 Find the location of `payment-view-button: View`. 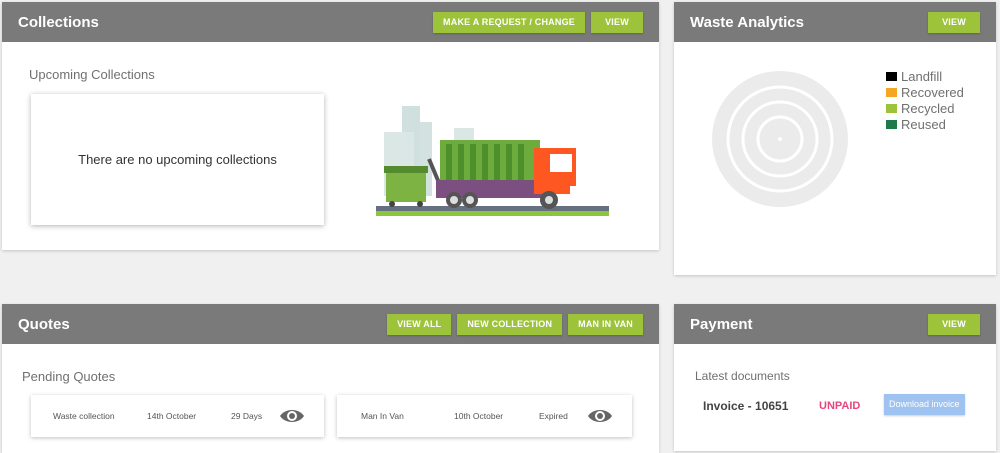

payment-view-button: View is located at coordinates (954, 324).